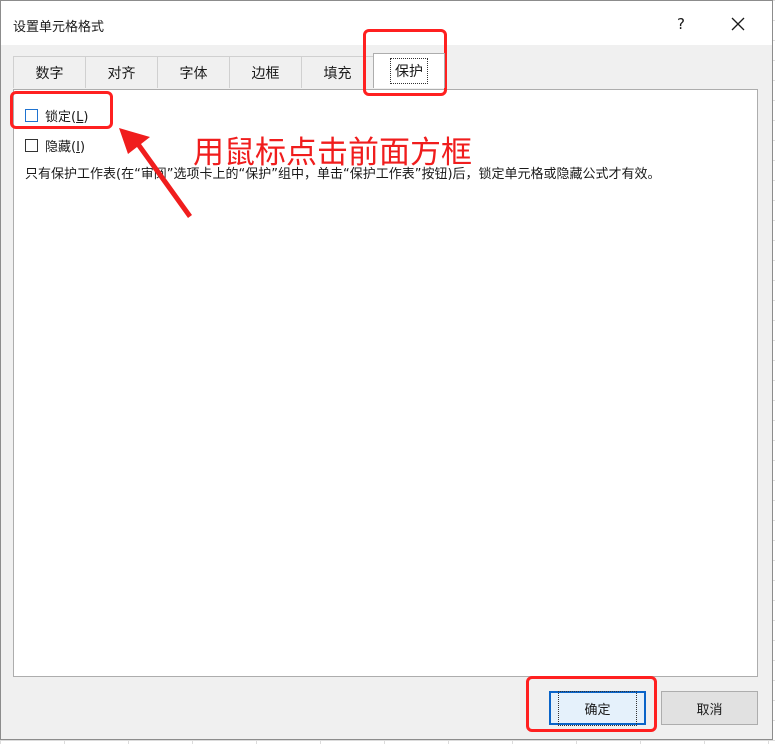 This screenshot has width=775, height=744. What do you see at coordinates (332, 153) in the screenshot?
I see `annotation-text: 用鼠标点击前面方框` at bounding box center [332, 153].